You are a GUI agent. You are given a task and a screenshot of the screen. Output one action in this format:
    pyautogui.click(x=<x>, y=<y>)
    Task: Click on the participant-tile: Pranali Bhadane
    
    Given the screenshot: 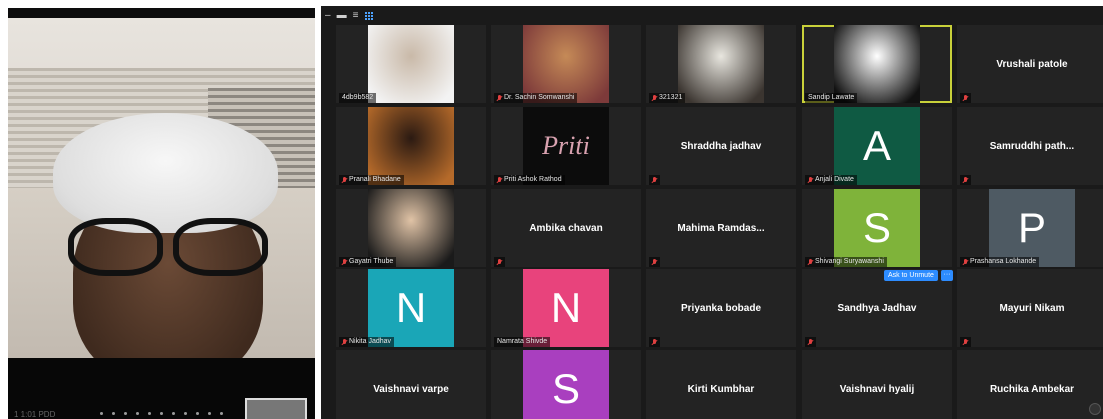 What is the action you would take?
    pyautogui.click(x=411, y=146)
    